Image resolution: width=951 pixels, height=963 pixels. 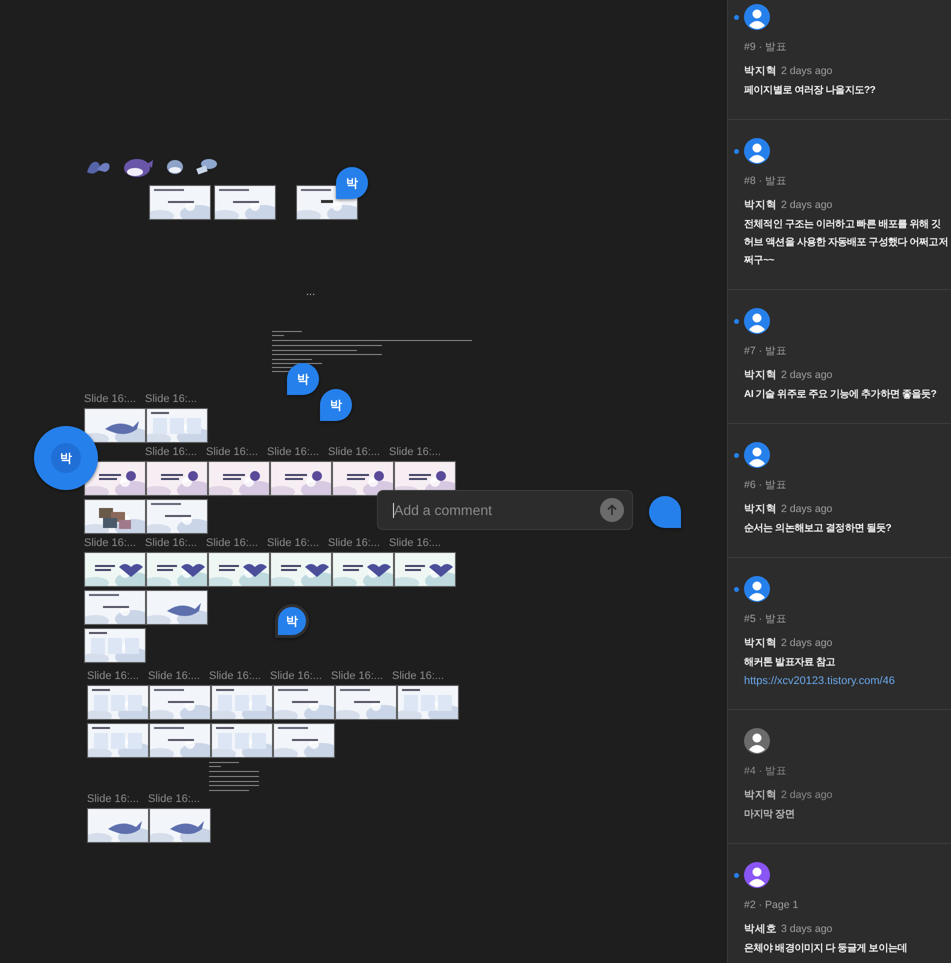 I want to click on comment-location: #9 · 발표, so click(x=766, y=47).